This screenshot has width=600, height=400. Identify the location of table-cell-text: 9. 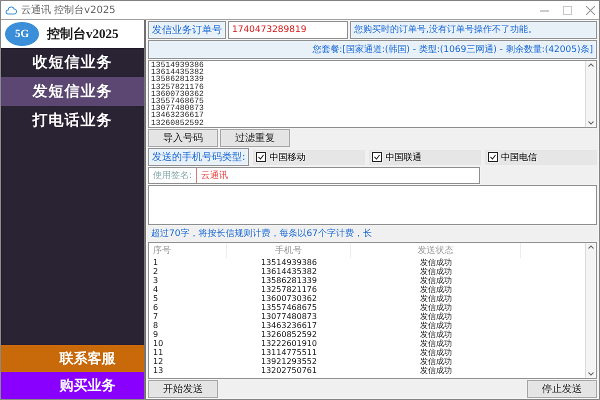
(156, 334).